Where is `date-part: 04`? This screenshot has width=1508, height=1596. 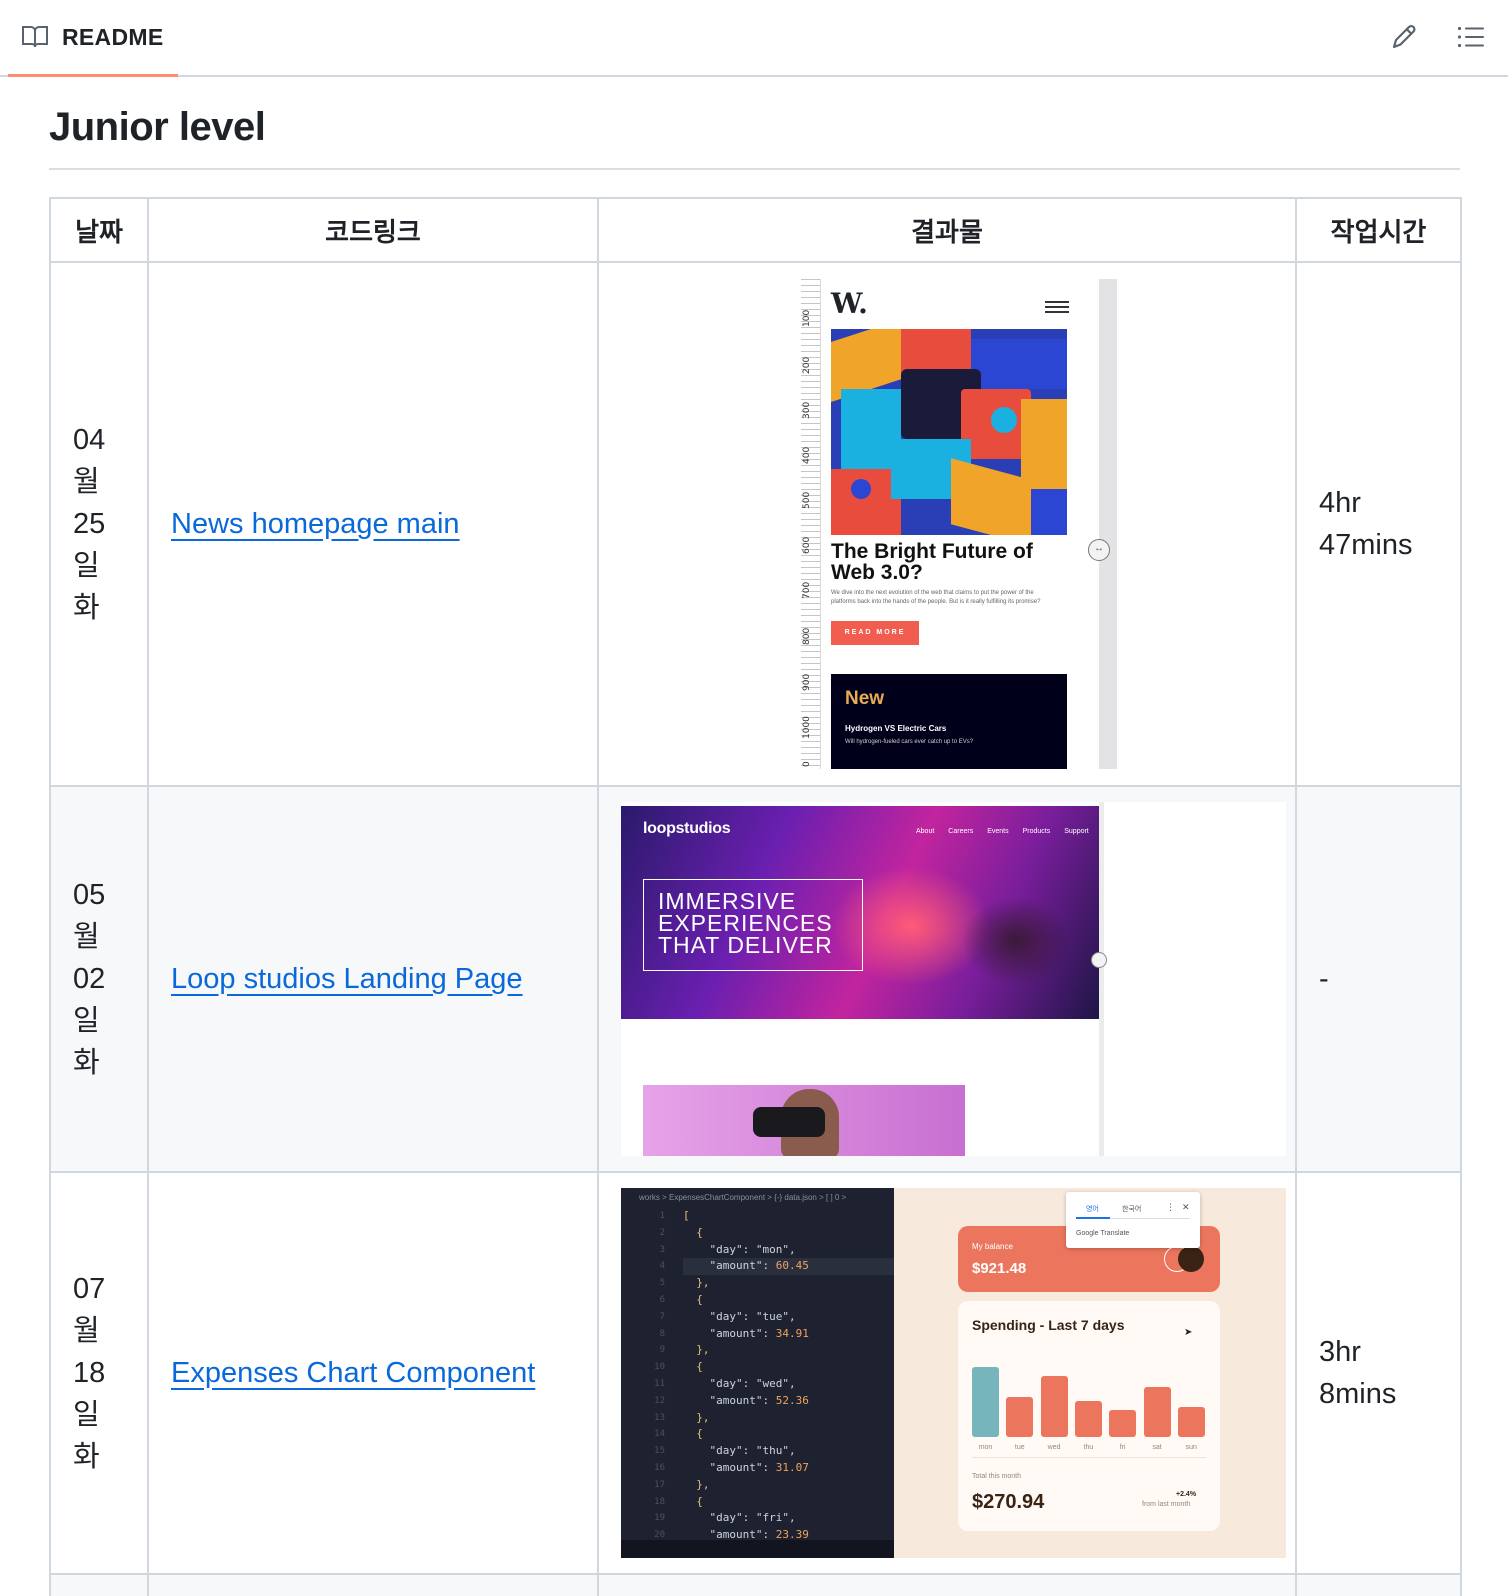
date-part: 04 is located at coordinates (89, 440).